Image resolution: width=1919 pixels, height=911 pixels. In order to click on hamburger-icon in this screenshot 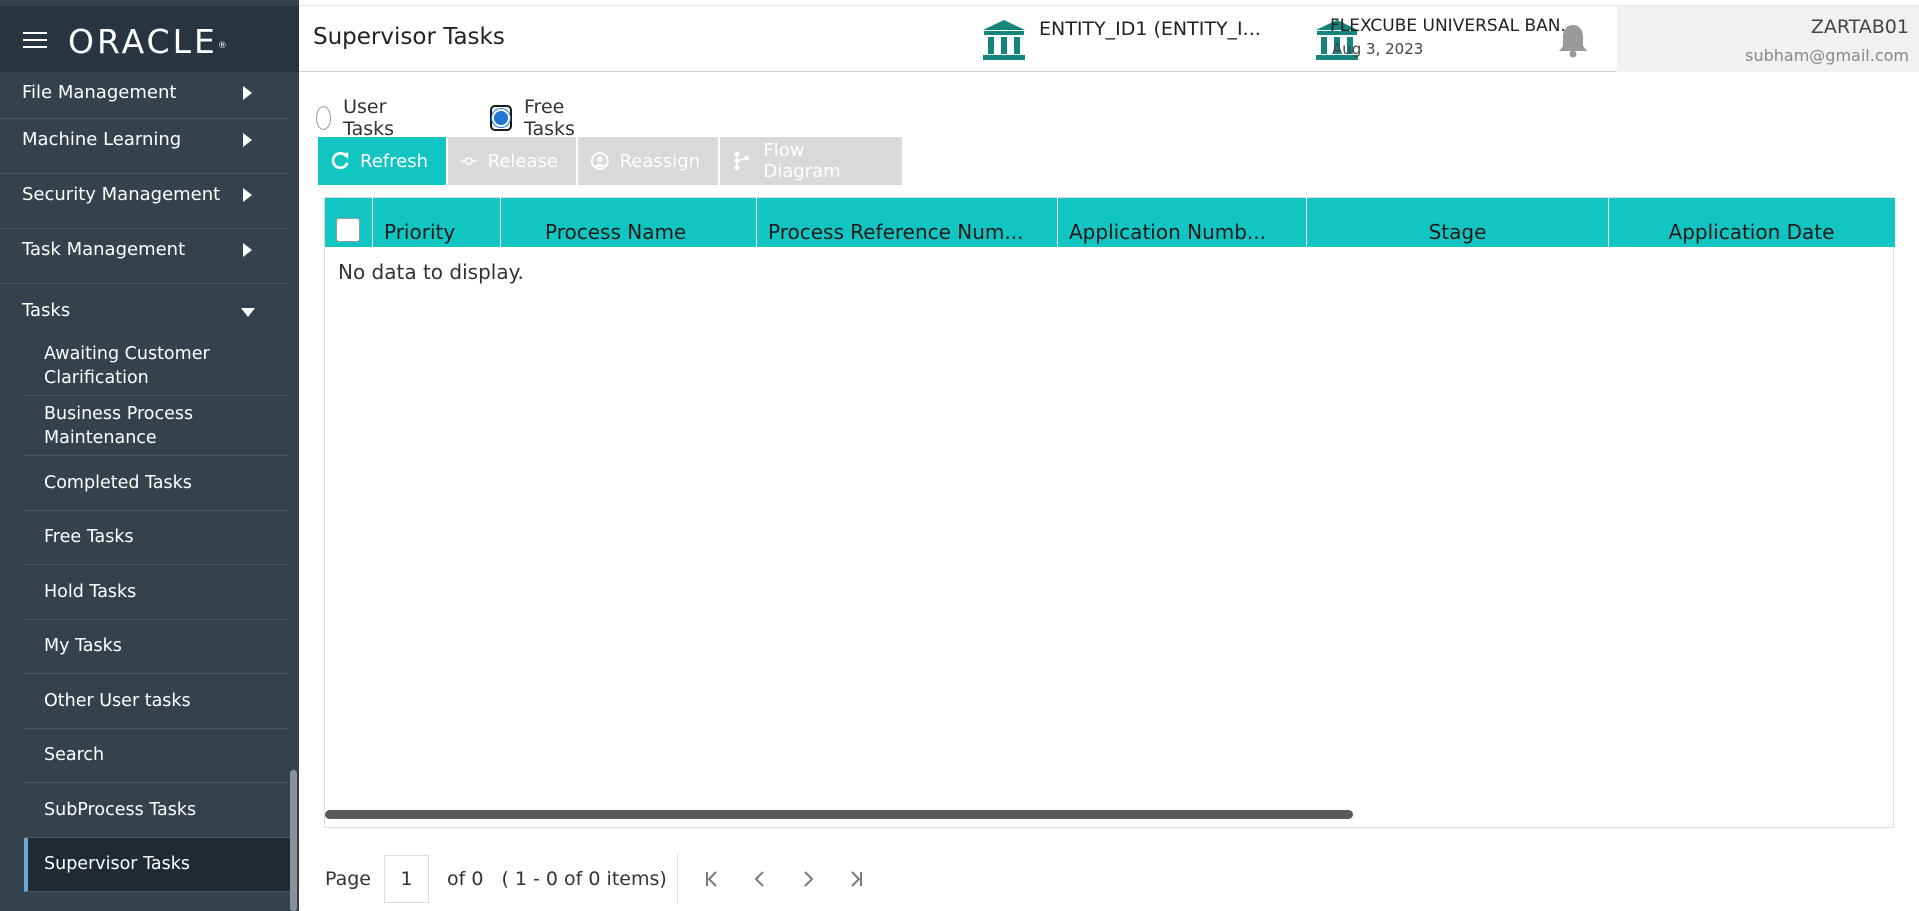, I will do `click(36, 42)`.